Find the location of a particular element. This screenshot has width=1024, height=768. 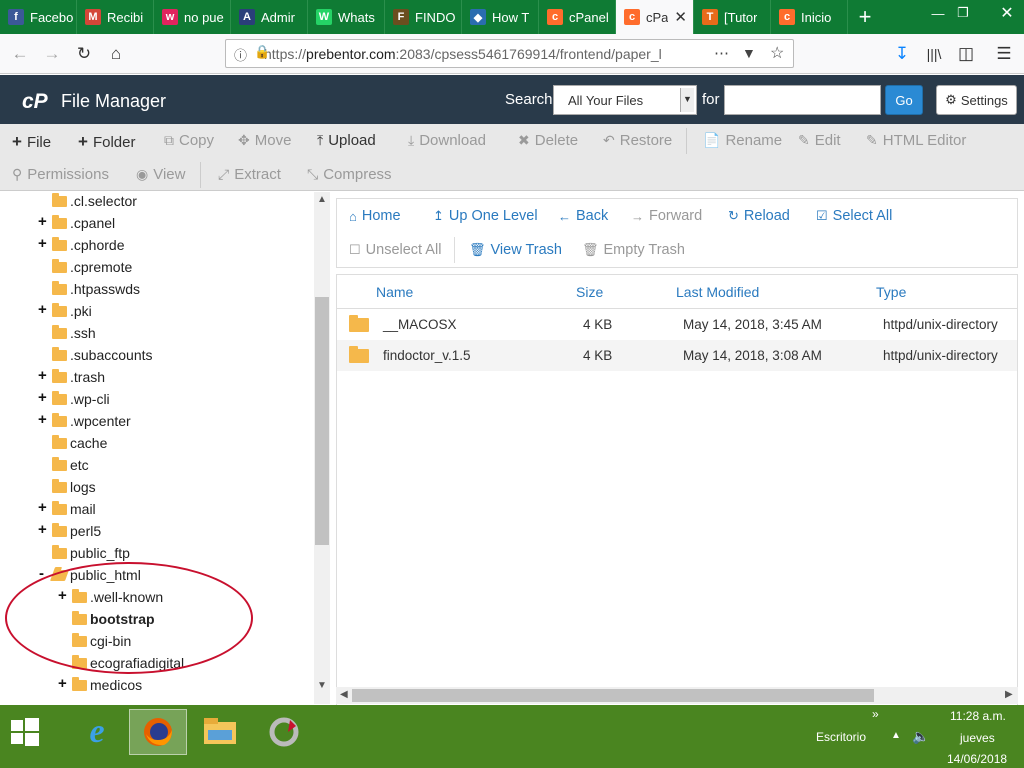

view-button: ◉ View is located at coordinates (160, 174).